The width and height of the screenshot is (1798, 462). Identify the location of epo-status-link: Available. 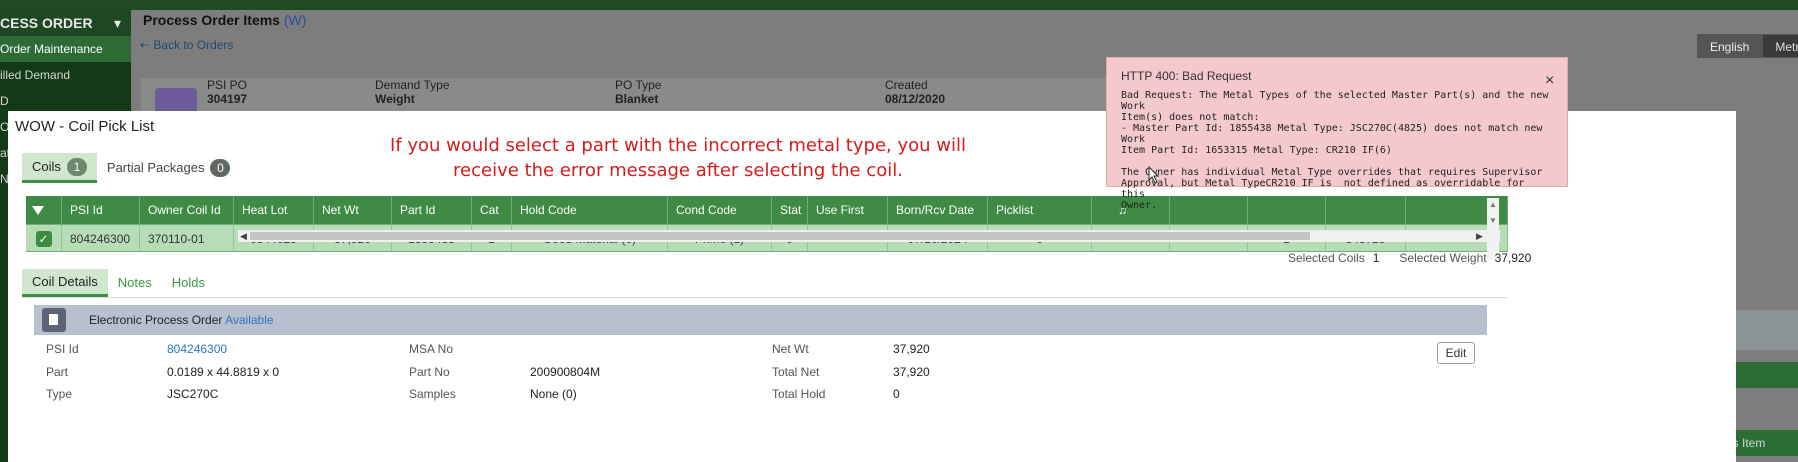
(249, 320).